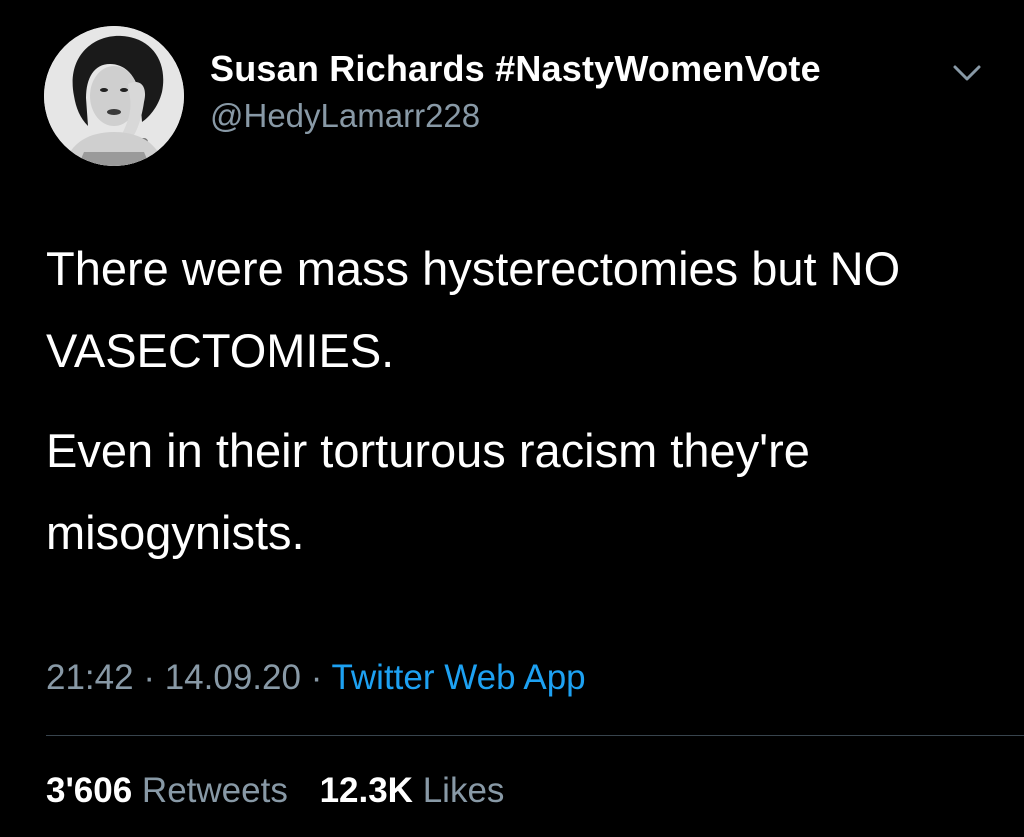 The image size is (1024, 837). Describe the element at coordinates (89, 790) in the screenshot. I see `retweets-count: 3'606` at that location.